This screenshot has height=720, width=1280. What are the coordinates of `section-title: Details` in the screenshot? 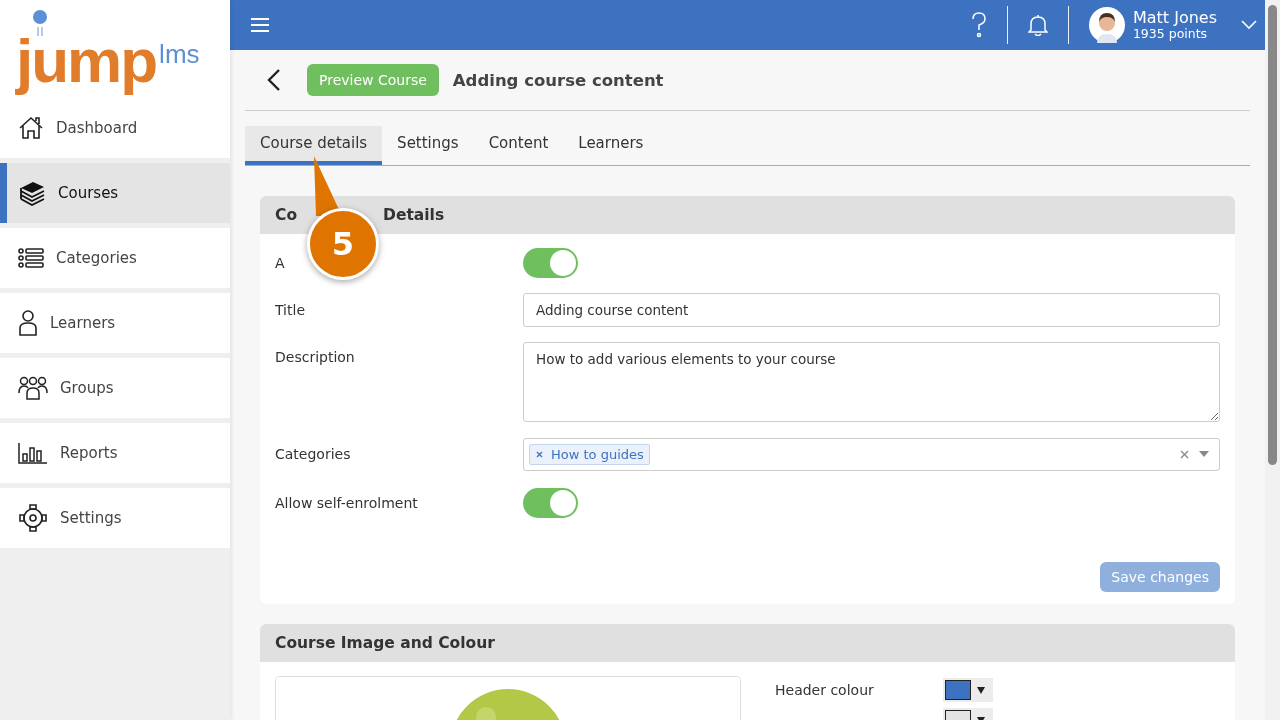 It's located at (414, 215).